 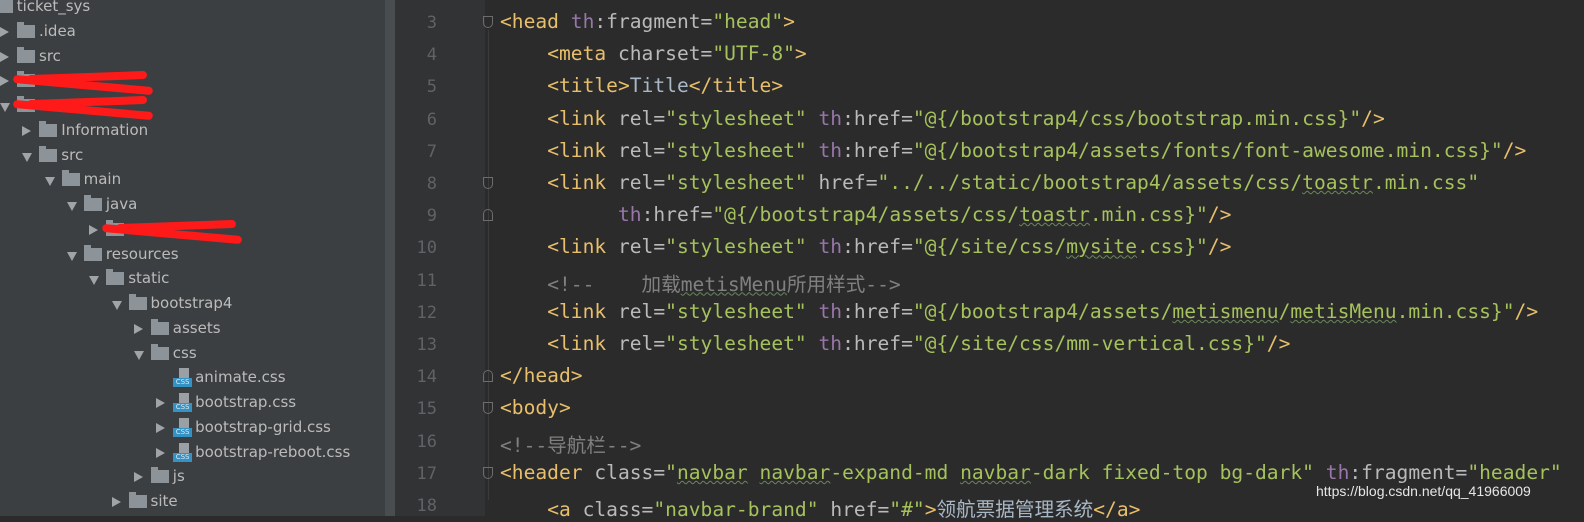 I want to click on tree-item: CSS animate.css, so click(x=192, y=378).